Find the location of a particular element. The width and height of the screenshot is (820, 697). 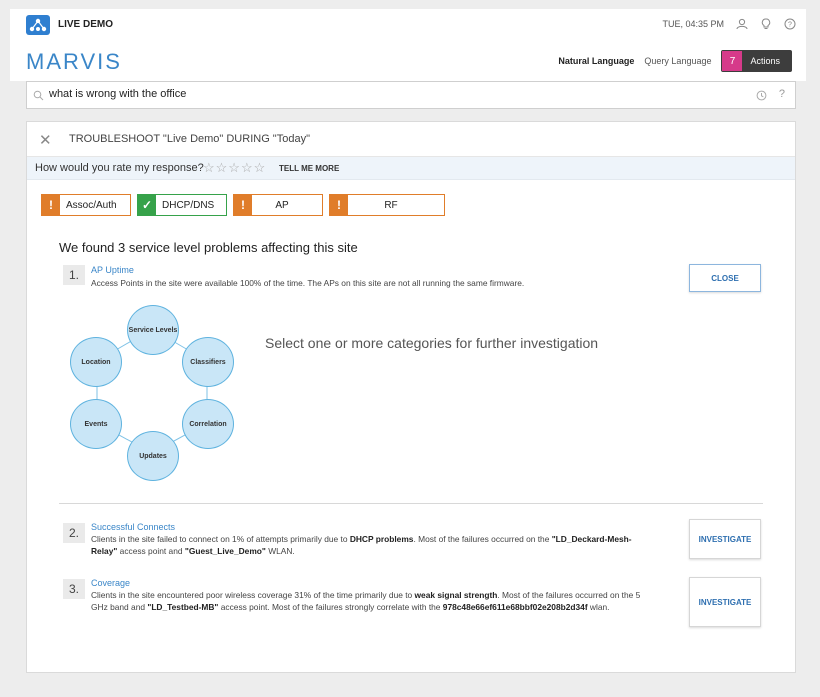

problem-title-ap-uptime: AP Uptime is located at coordinates (112, 270).